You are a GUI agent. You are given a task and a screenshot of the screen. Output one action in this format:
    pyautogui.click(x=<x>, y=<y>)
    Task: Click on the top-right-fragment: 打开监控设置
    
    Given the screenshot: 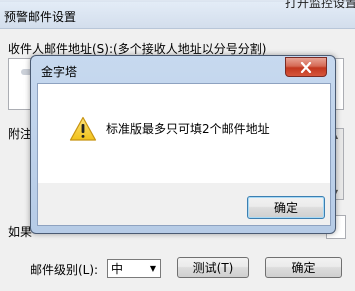 What is the action you would take?
    pyautogui.click(x=320, y=5)
    